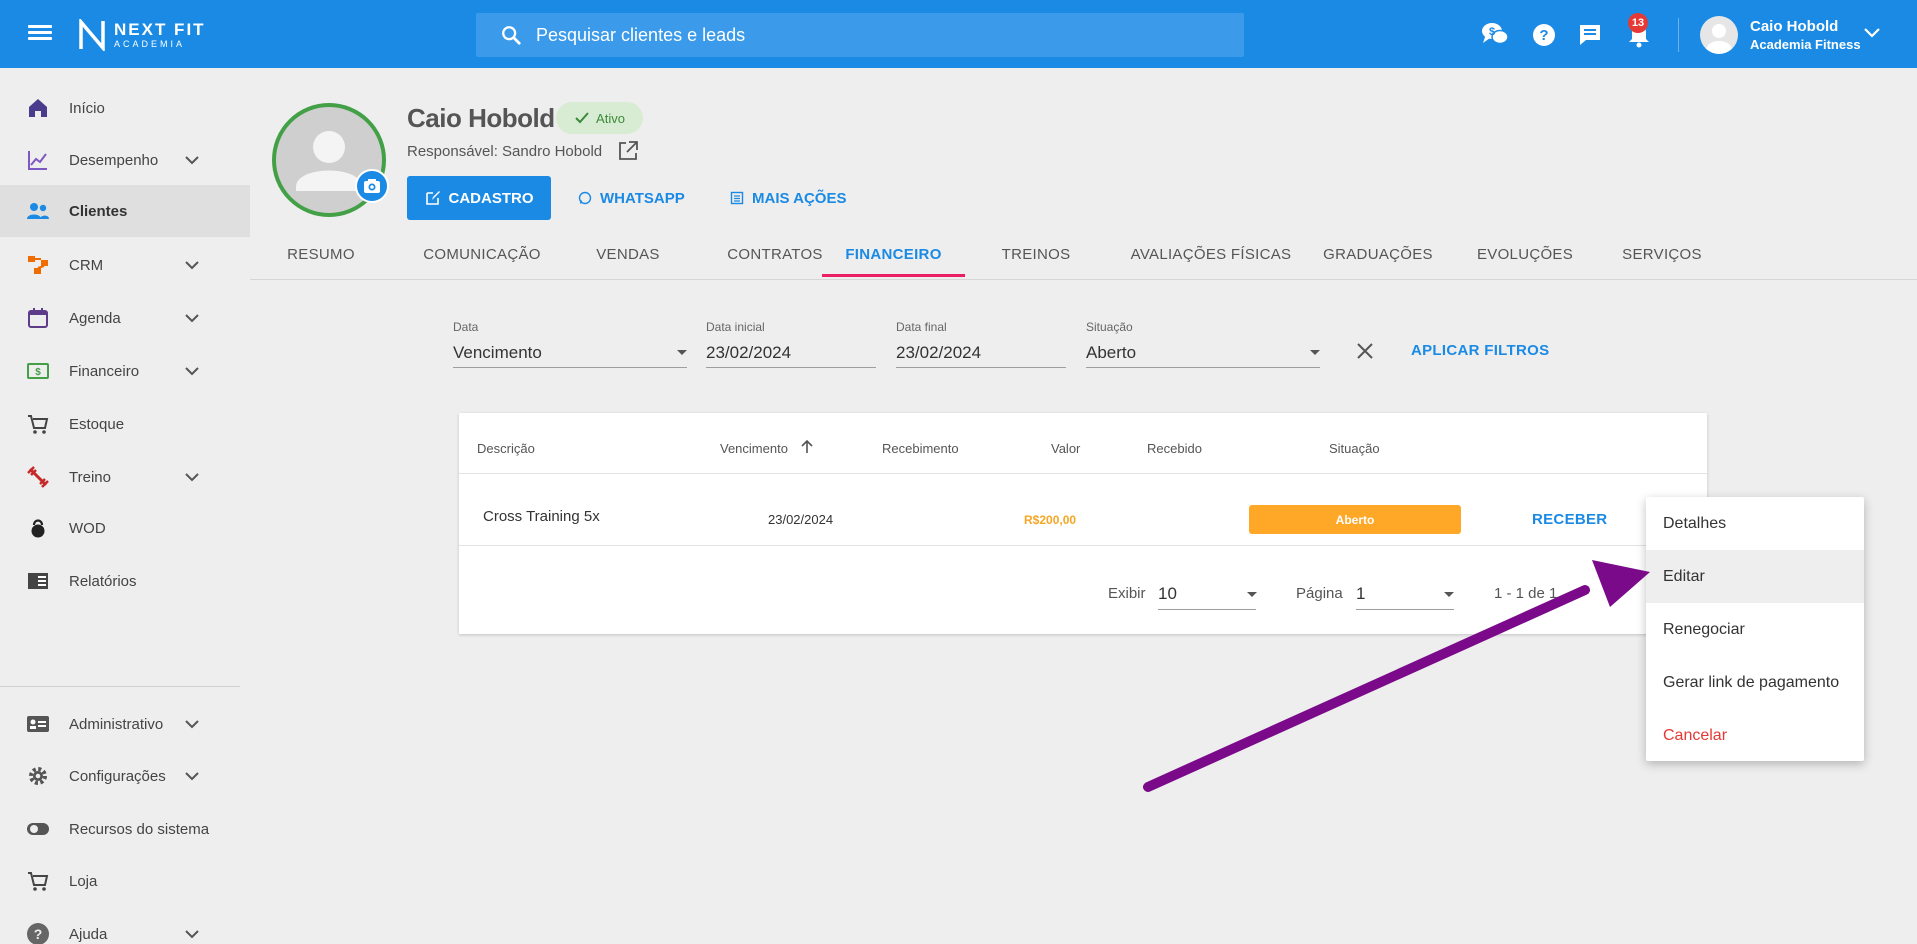 The height and width of the screenshot is (944, 1917). Describe the element at coordinates (807, 447) in the screenshot. I see `arrow-up-icon` at that location.